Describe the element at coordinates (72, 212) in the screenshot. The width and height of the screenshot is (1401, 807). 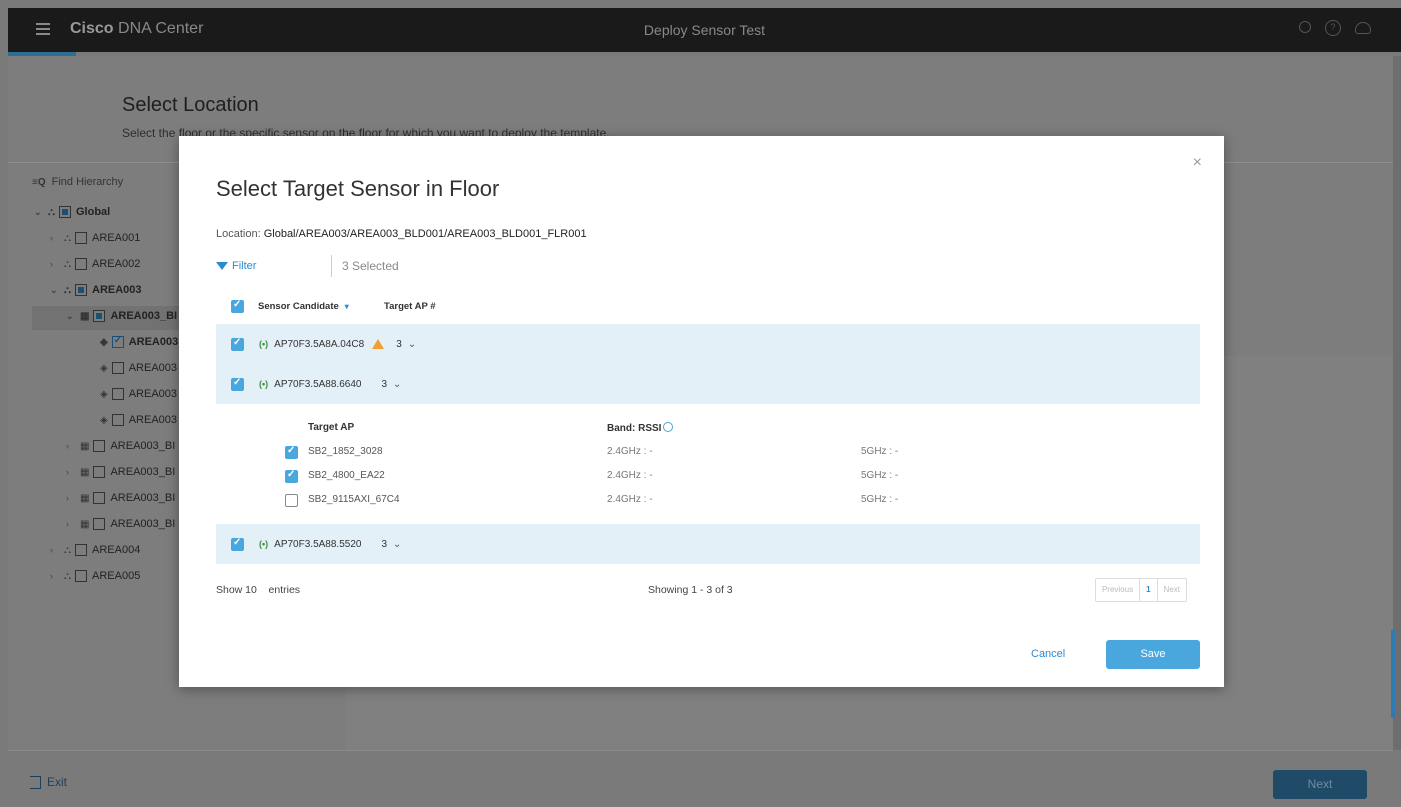
I see `tree-node-global: ⌄ ⛬ Global` at that location.